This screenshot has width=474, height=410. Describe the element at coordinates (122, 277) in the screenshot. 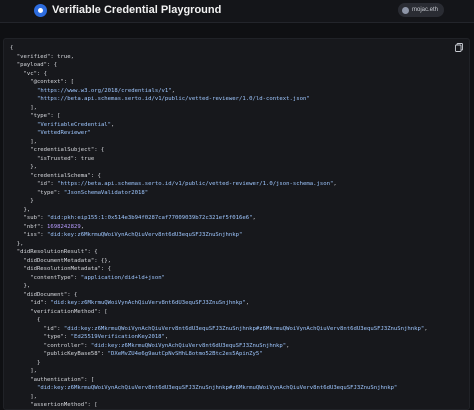

I see `code-token: "application/did+ld+json"` at that location.